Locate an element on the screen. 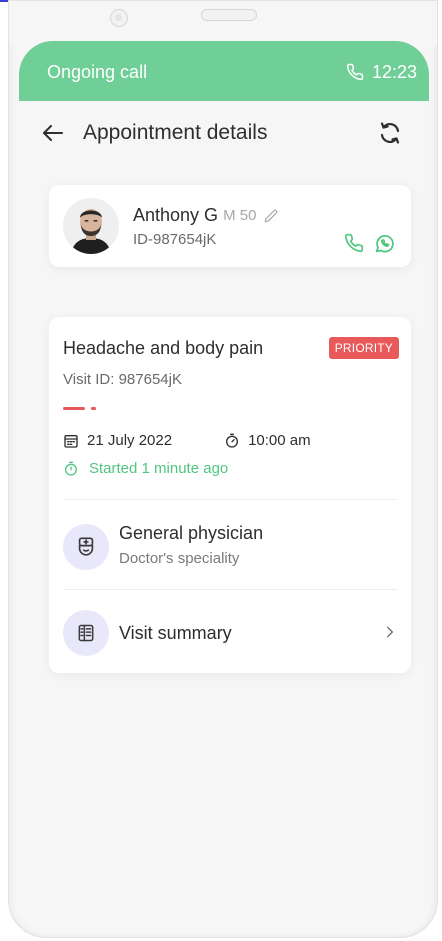 The image size is (442, 941). appointment-datetime: 21 July 2022 10:00 am is located at coordinates (187, 440).